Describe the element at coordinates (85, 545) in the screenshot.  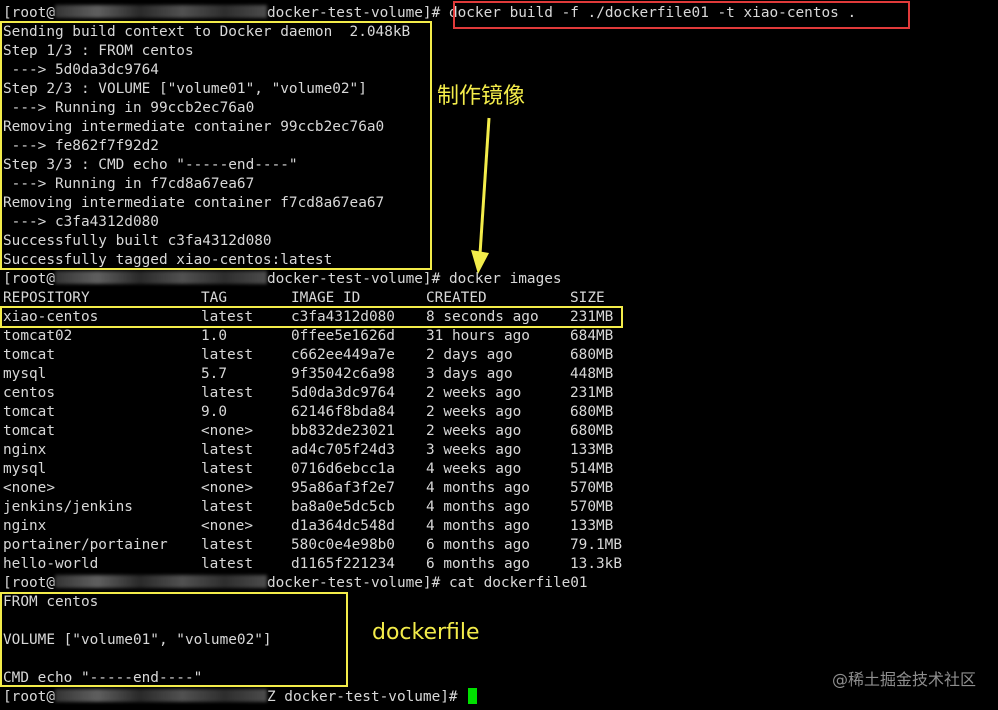
I see `cell-repository: portainer/portainer` at that location.